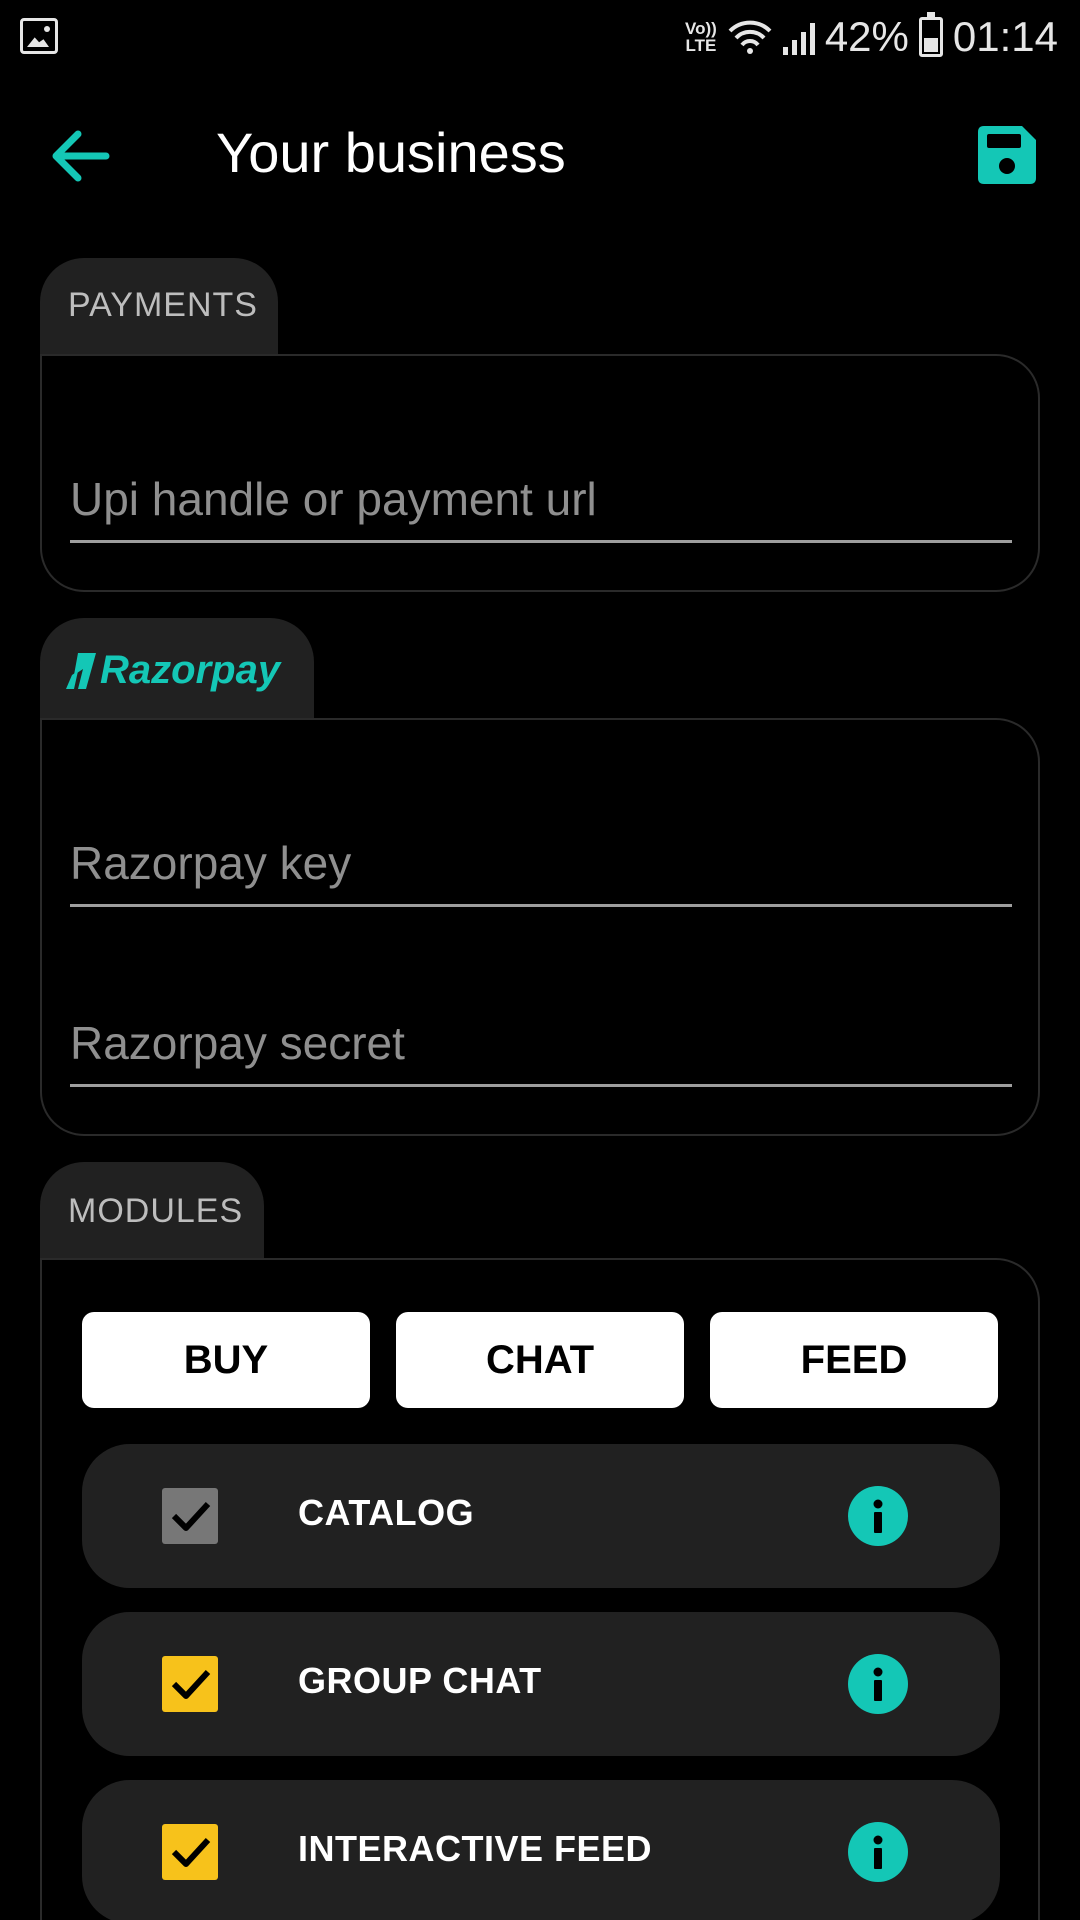  What do you see at coordinates (701, 37) in the screenshot?
I see `volte-indicator: Vo)) LTE` at bounding box center [701, 37].